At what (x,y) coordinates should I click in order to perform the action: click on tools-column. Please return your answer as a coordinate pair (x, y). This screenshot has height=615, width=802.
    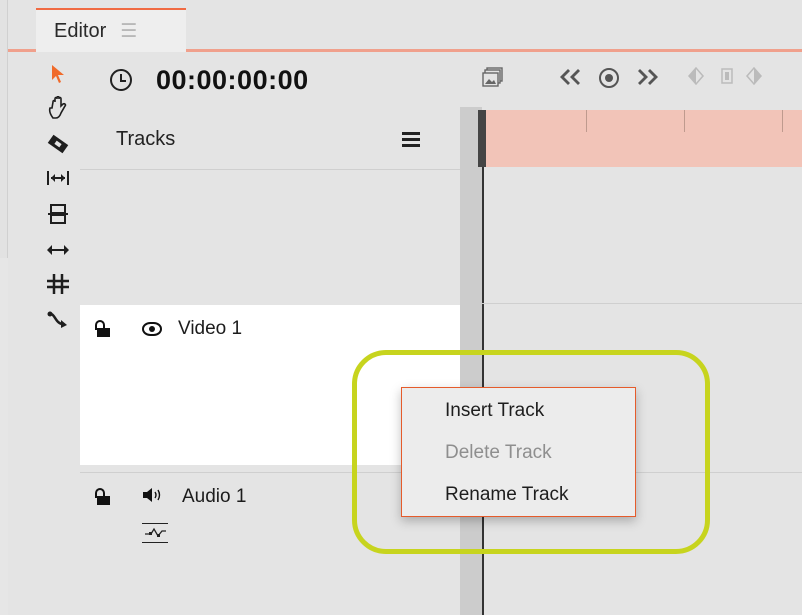
    Looking at the image, I should click on (58, 335).